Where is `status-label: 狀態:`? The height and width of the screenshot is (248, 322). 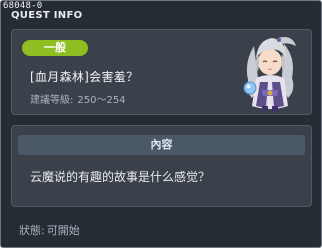 status-label: 狀態: is located at coordinates (32, 230).